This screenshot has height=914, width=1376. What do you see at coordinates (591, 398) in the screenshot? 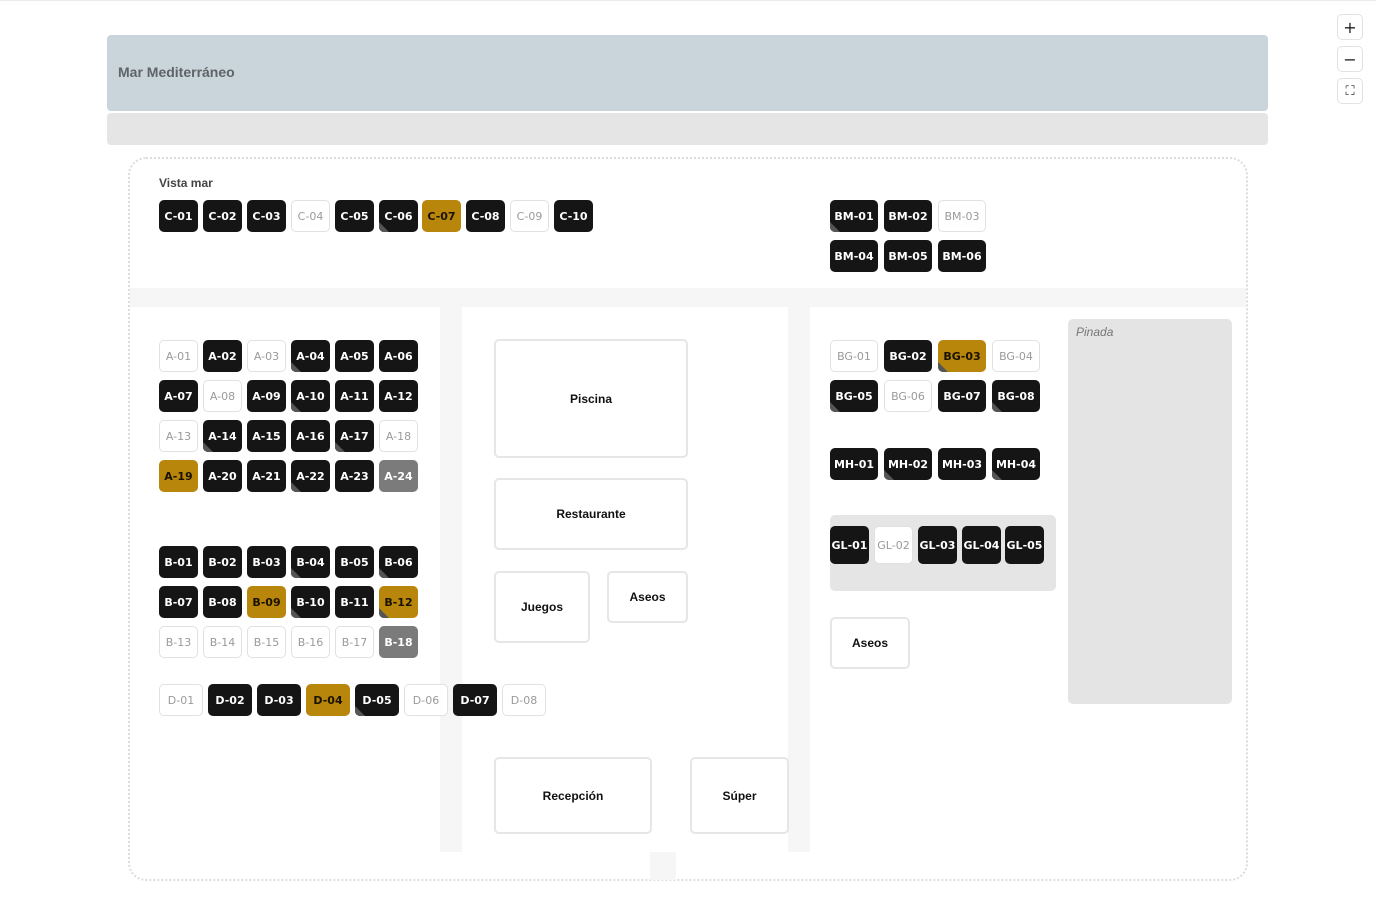
I see `pool-facility: Piscina` at bounding box center [591, 398].